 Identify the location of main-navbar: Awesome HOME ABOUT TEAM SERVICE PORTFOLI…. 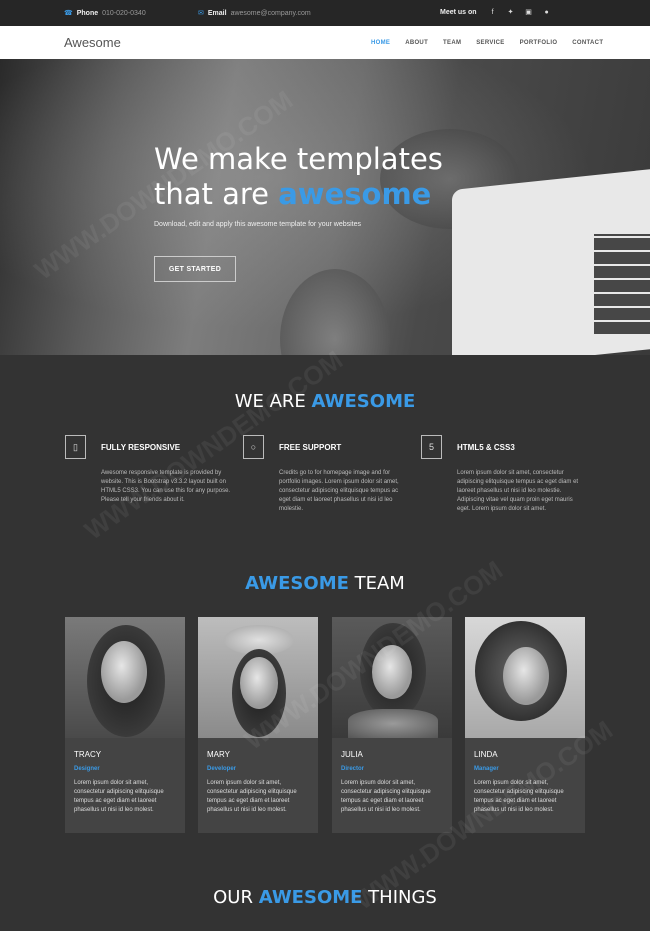
(325, 42).